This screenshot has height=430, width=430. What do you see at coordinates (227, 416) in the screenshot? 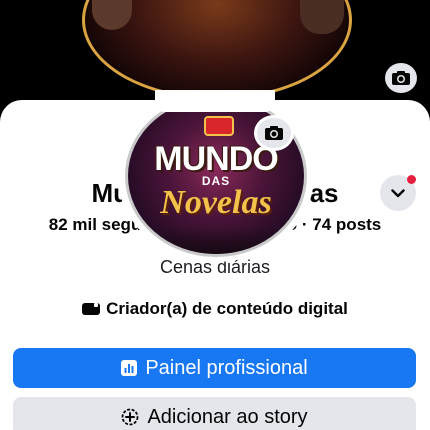
I see `add-to-story-label: Adicionar ao story` at bounding box center [227, 416].